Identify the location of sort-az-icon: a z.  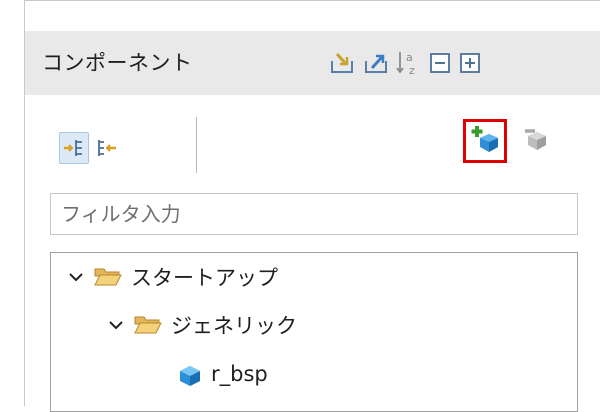
(408, 63).